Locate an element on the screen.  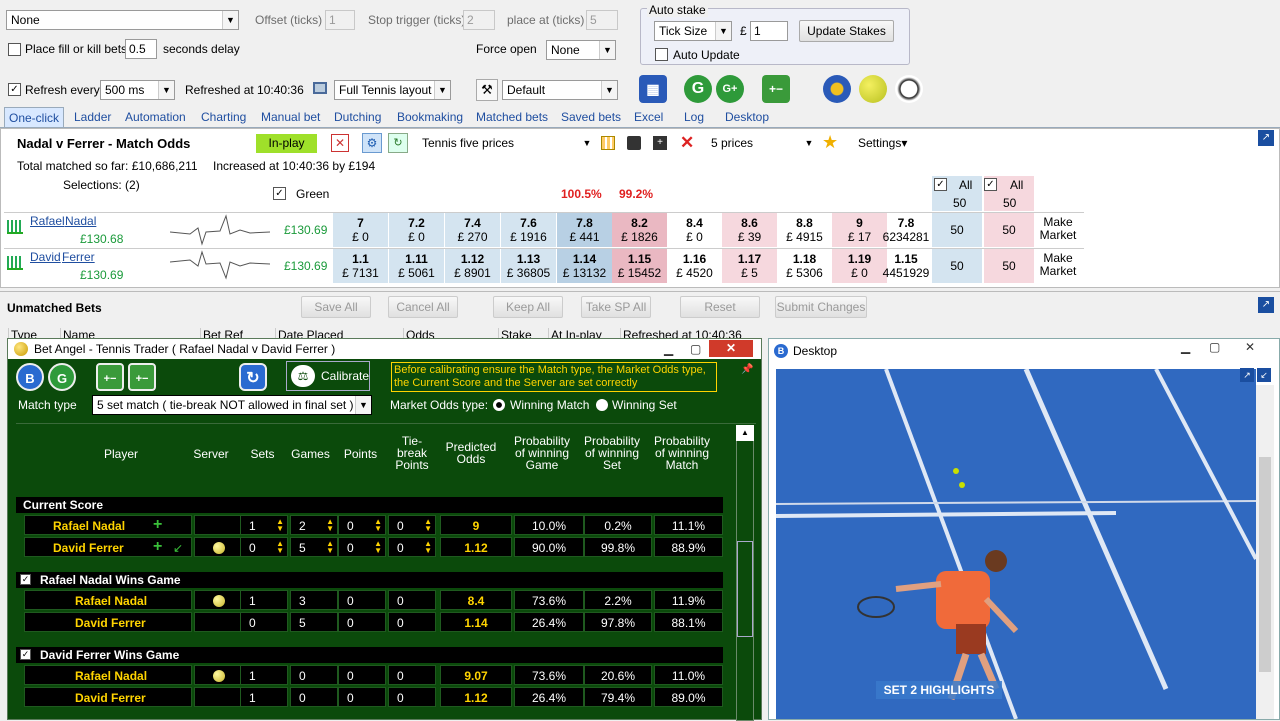
tick-size-select: Tick Size ▼ is located at coordinates (693, 31).